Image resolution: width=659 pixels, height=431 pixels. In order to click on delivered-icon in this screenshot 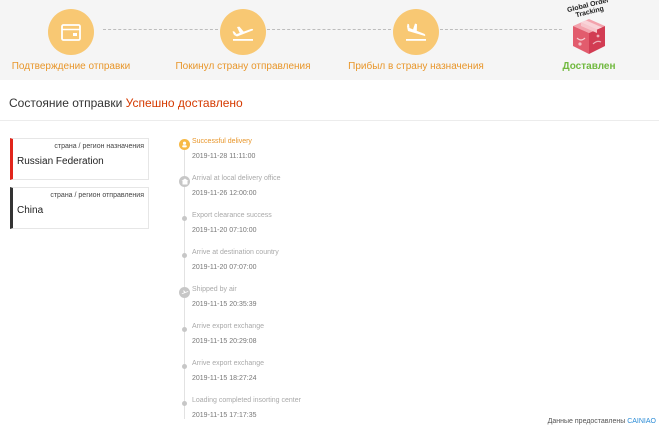, I will do `click(184, 144)`.